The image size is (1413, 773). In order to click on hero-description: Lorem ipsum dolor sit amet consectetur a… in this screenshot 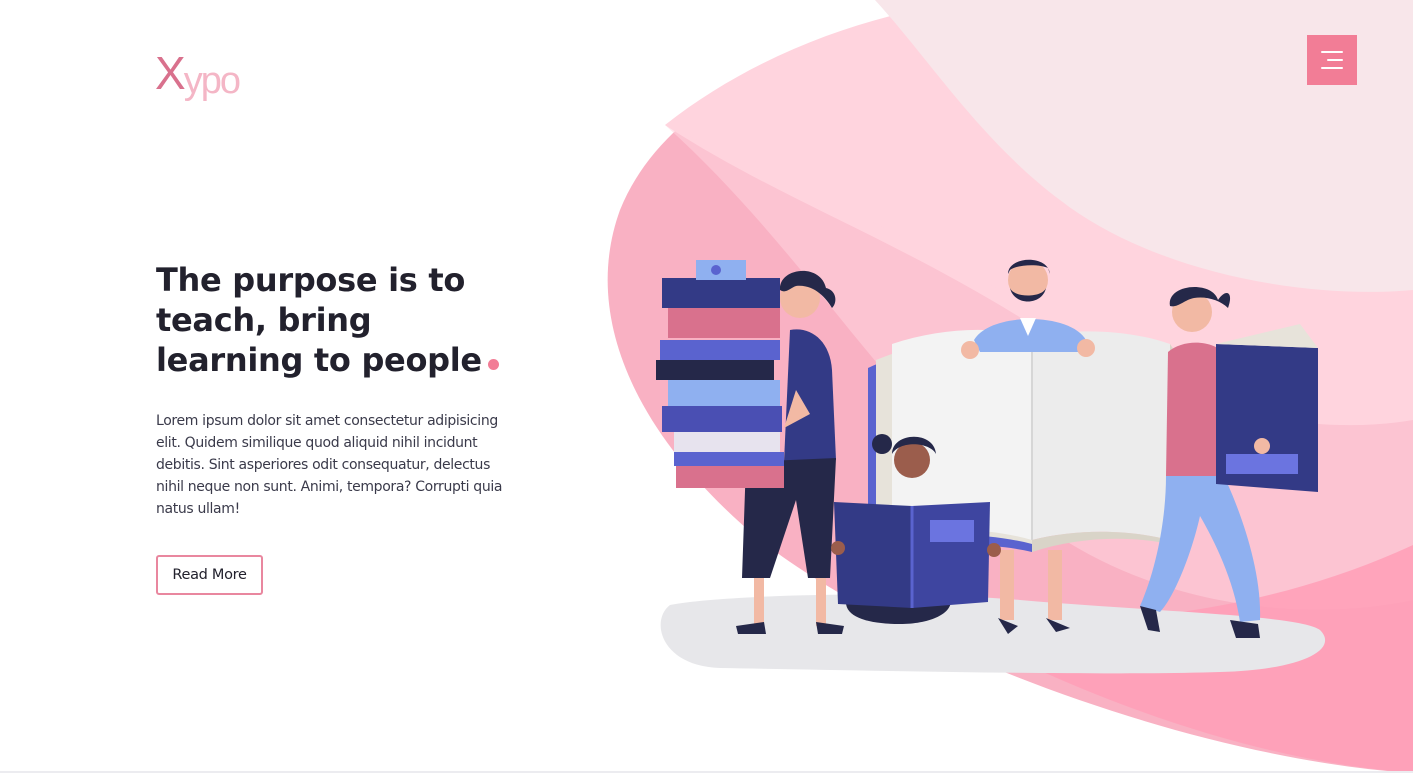, I will do `click(329, 465)`.